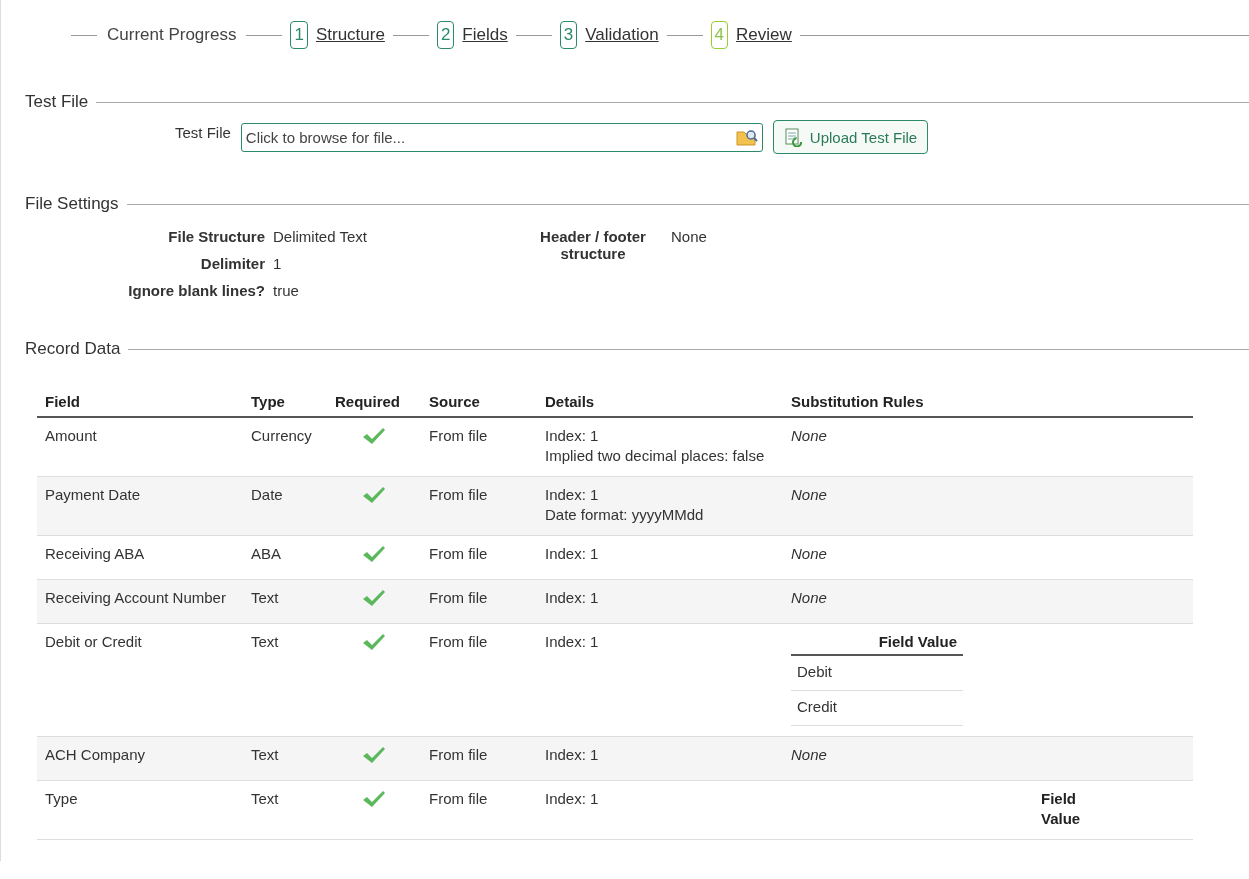 The height and width of the screenshot is (879, 1249). I want to click on table-cell: ACH Company, so click(95, 754).